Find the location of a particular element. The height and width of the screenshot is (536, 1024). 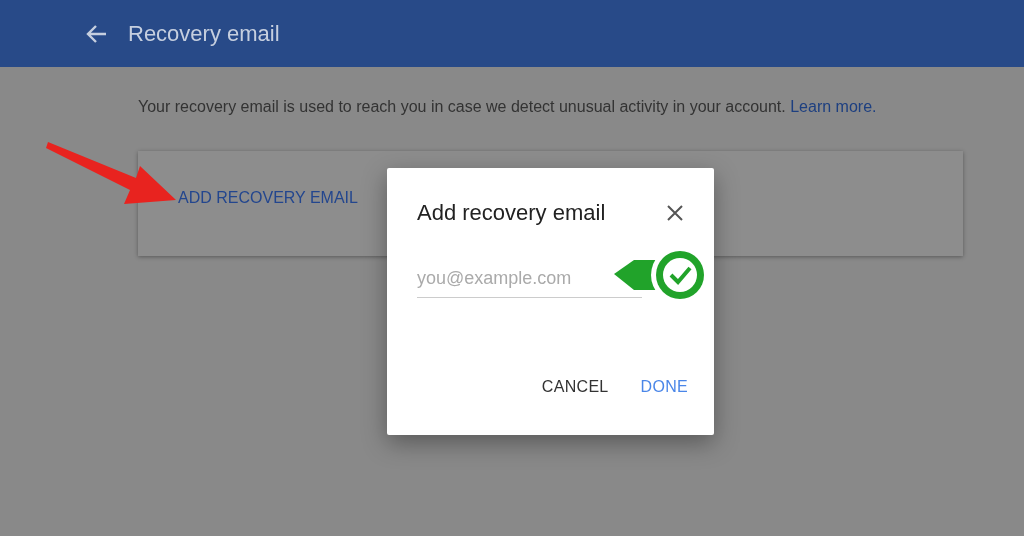

cancel-button: CANCEL is located at coordinates (575, 387).